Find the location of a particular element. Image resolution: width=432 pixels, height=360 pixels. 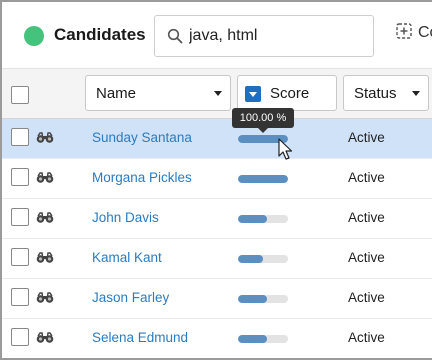

search-icon is located at coordinates (175, 36).